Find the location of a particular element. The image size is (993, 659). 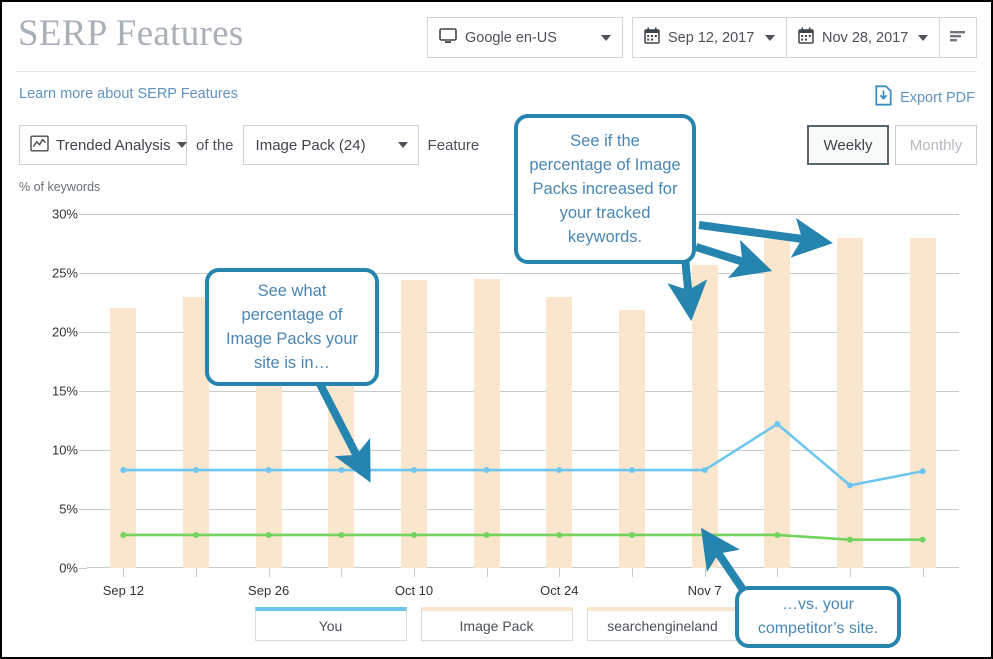

y-tick-label: 30% is located at coordinates (64, 214).